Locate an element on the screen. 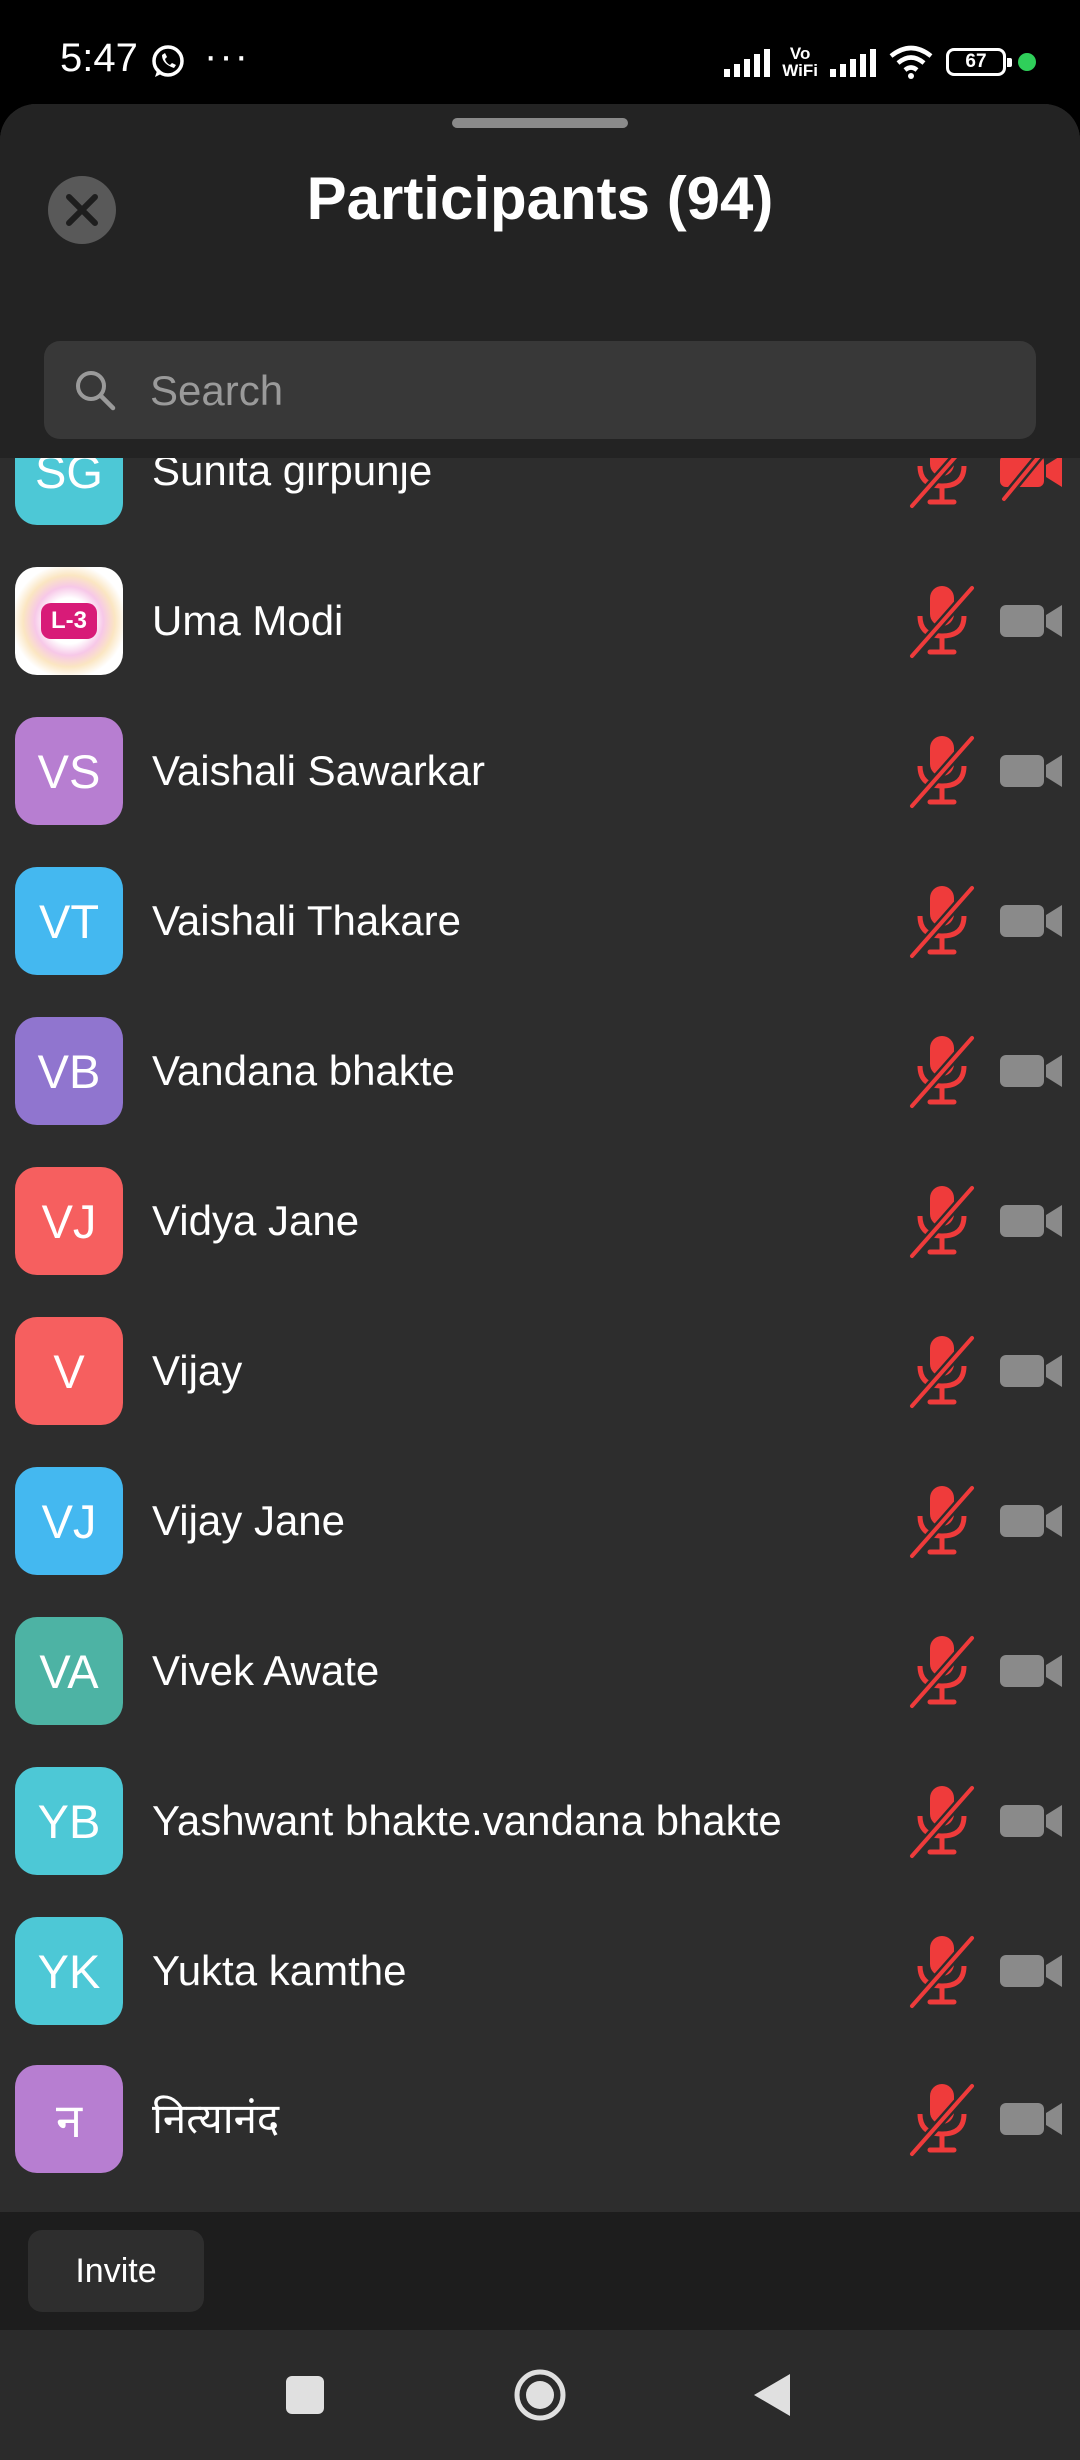 The width and height of the screenshot is (1080, 2460). avatar-initials: YB is located at coordinates (69, 1821).